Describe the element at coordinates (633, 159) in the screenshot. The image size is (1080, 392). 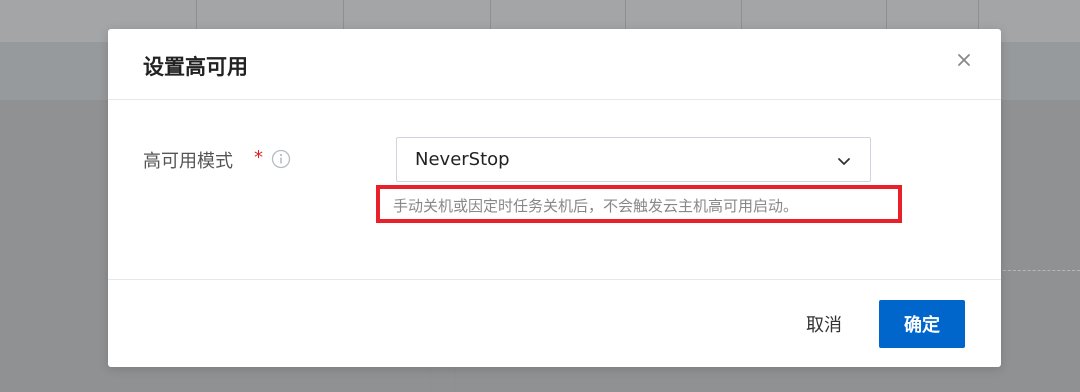
I see `ha-mode-select: NeverStop` at that location.